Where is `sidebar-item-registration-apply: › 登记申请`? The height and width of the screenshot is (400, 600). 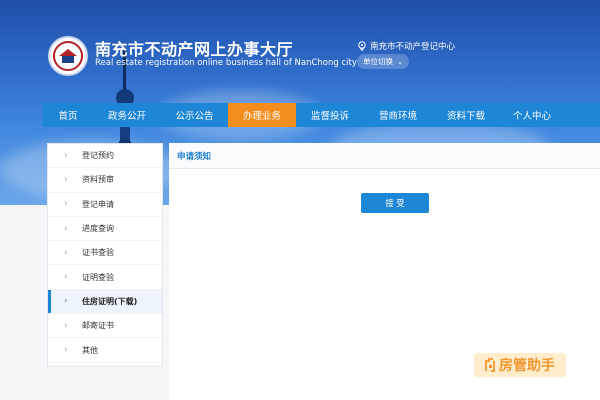
sidebar-item-registration-apply: › 登记申请 is located at coordinates (105, 205).